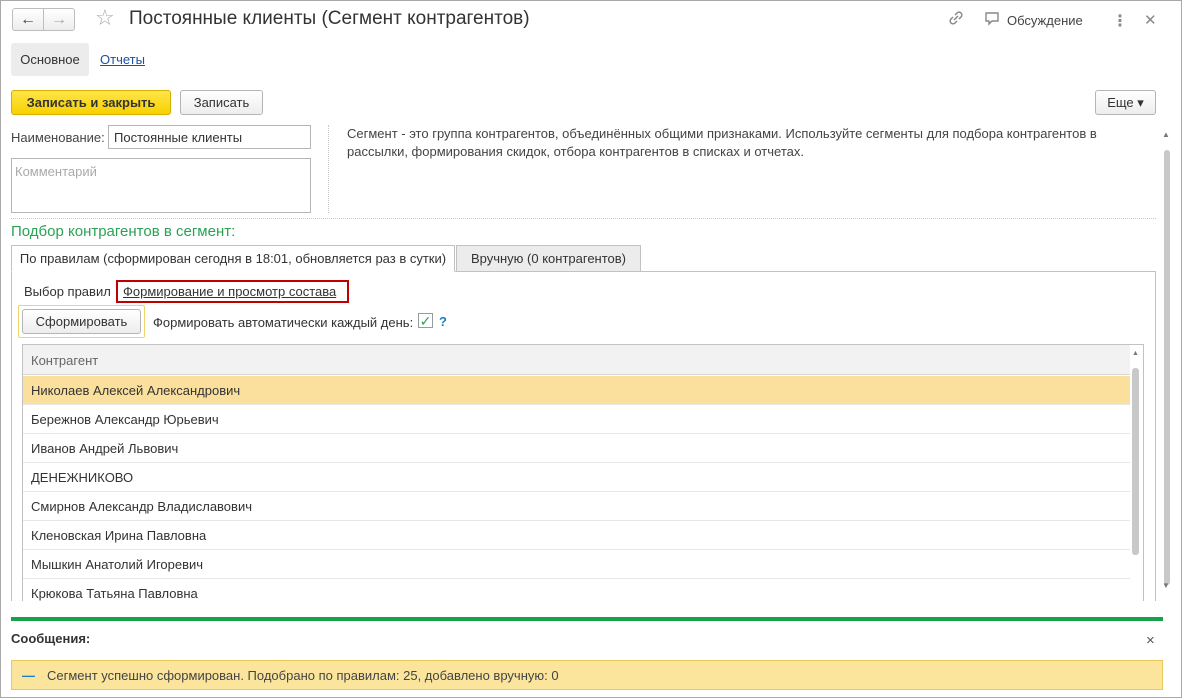 This screenshot has width=1182, height=698. Describe the element at coordinates (583, 218) in the screenshot. I see `horizontal-divider` at that location.